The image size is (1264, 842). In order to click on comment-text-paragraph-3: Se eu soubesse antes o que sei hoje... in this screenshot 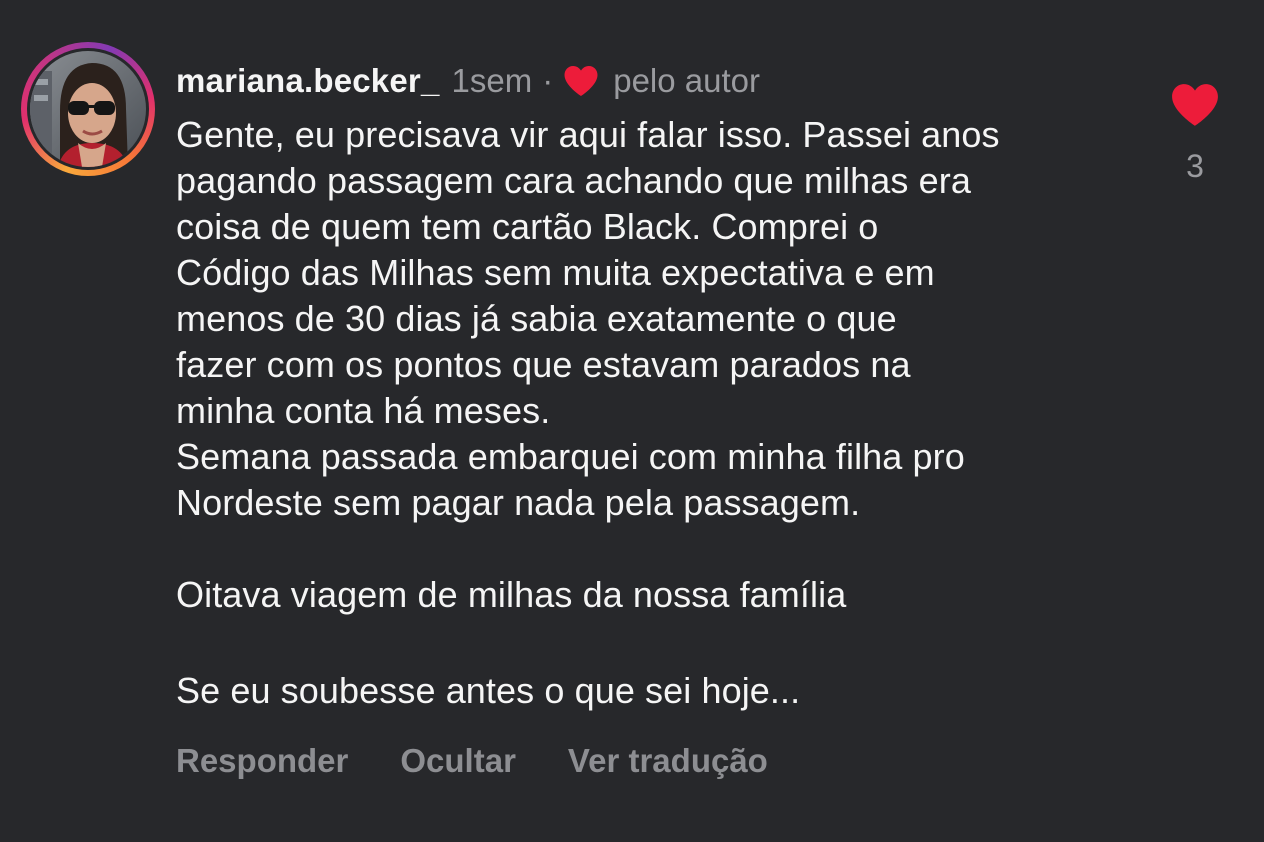, I will do `click(488, 690)`.